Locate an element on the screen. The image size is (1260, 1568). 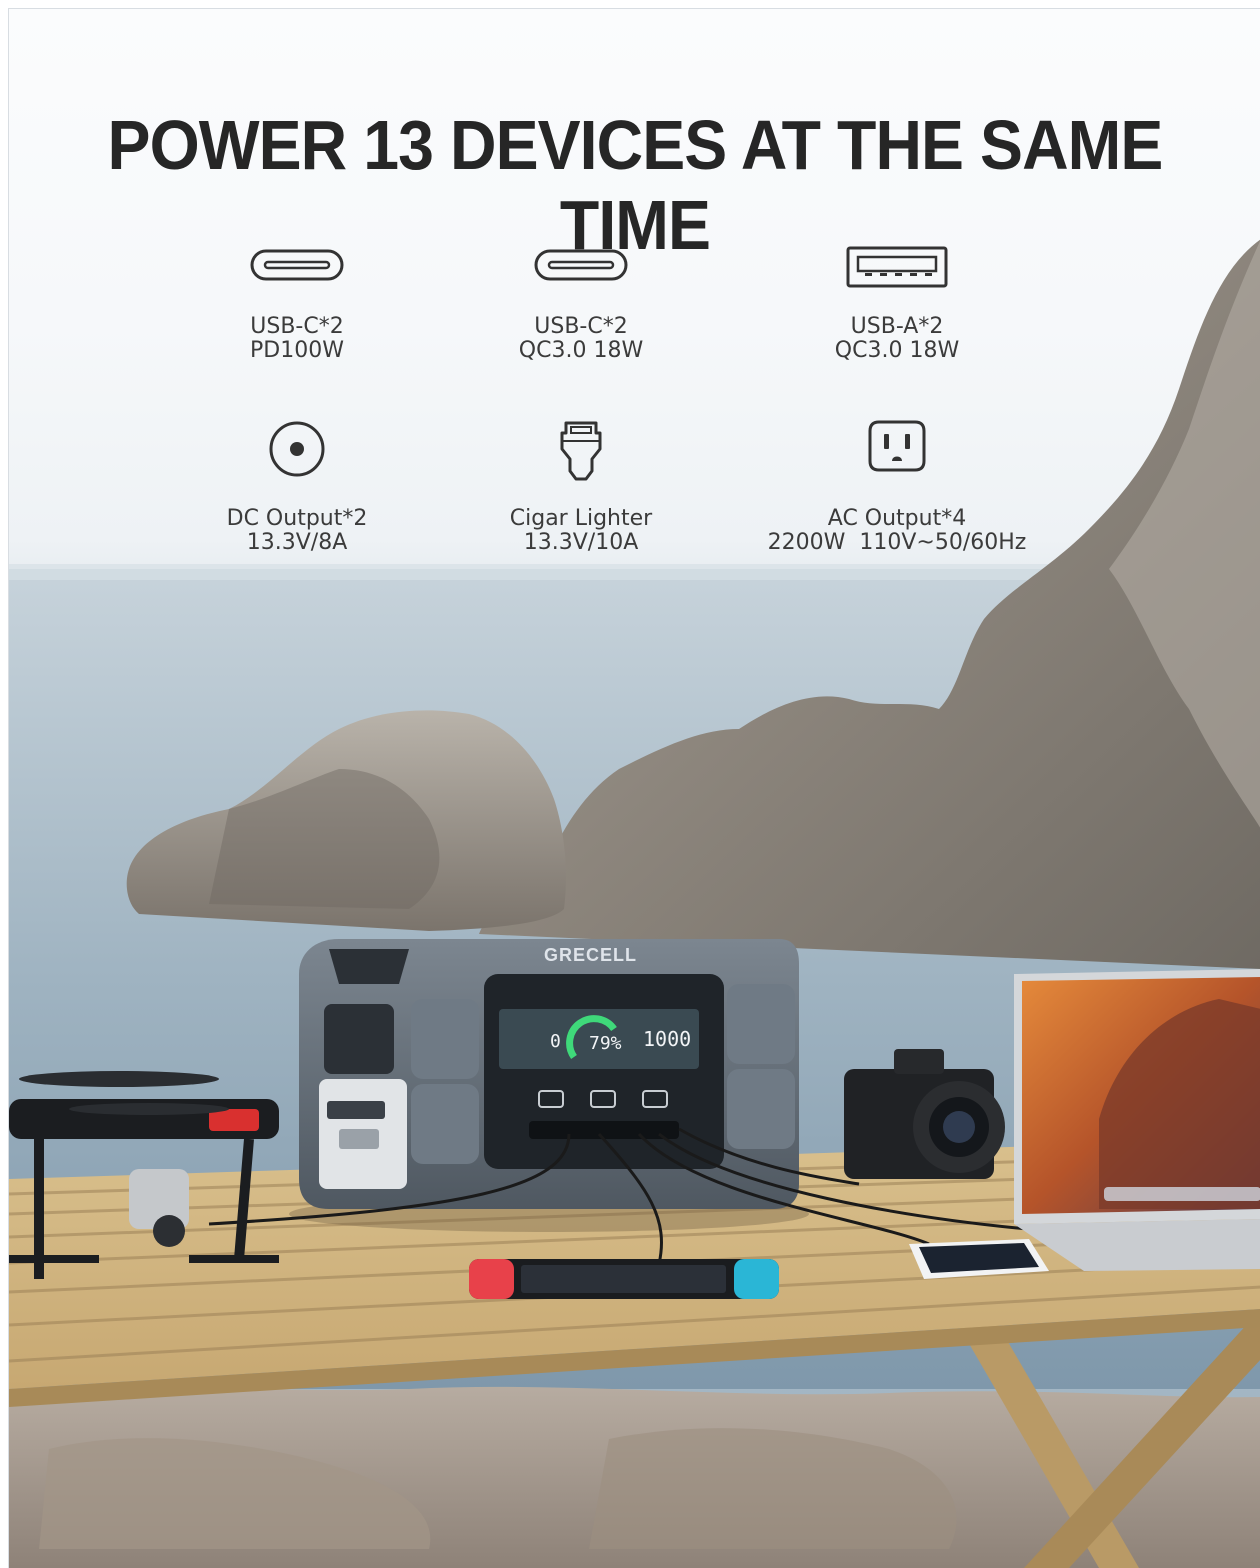
port-label: DC Output*2 is located at coordinates (297, 518).